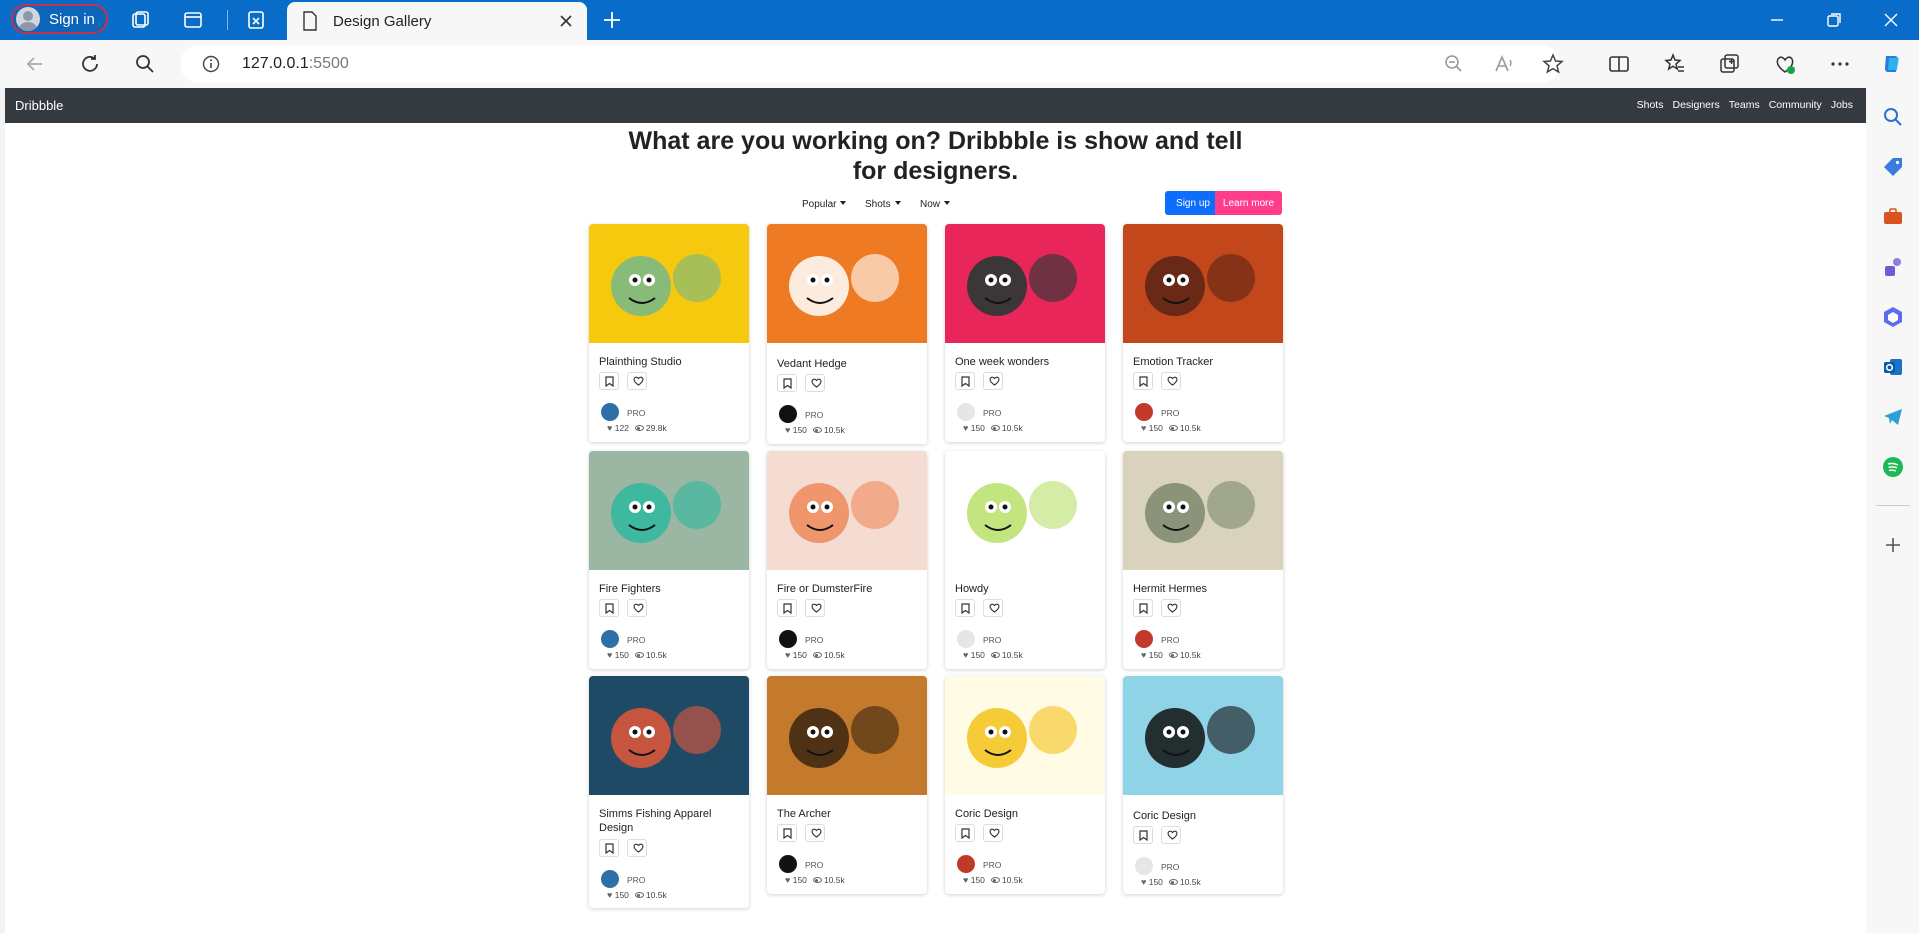 This screenshot has width=1919, height=933. What do you see at coordinates (1892, 64) in the screenshot?
I see `copilot-icon` at bounding box center [1892, 64].